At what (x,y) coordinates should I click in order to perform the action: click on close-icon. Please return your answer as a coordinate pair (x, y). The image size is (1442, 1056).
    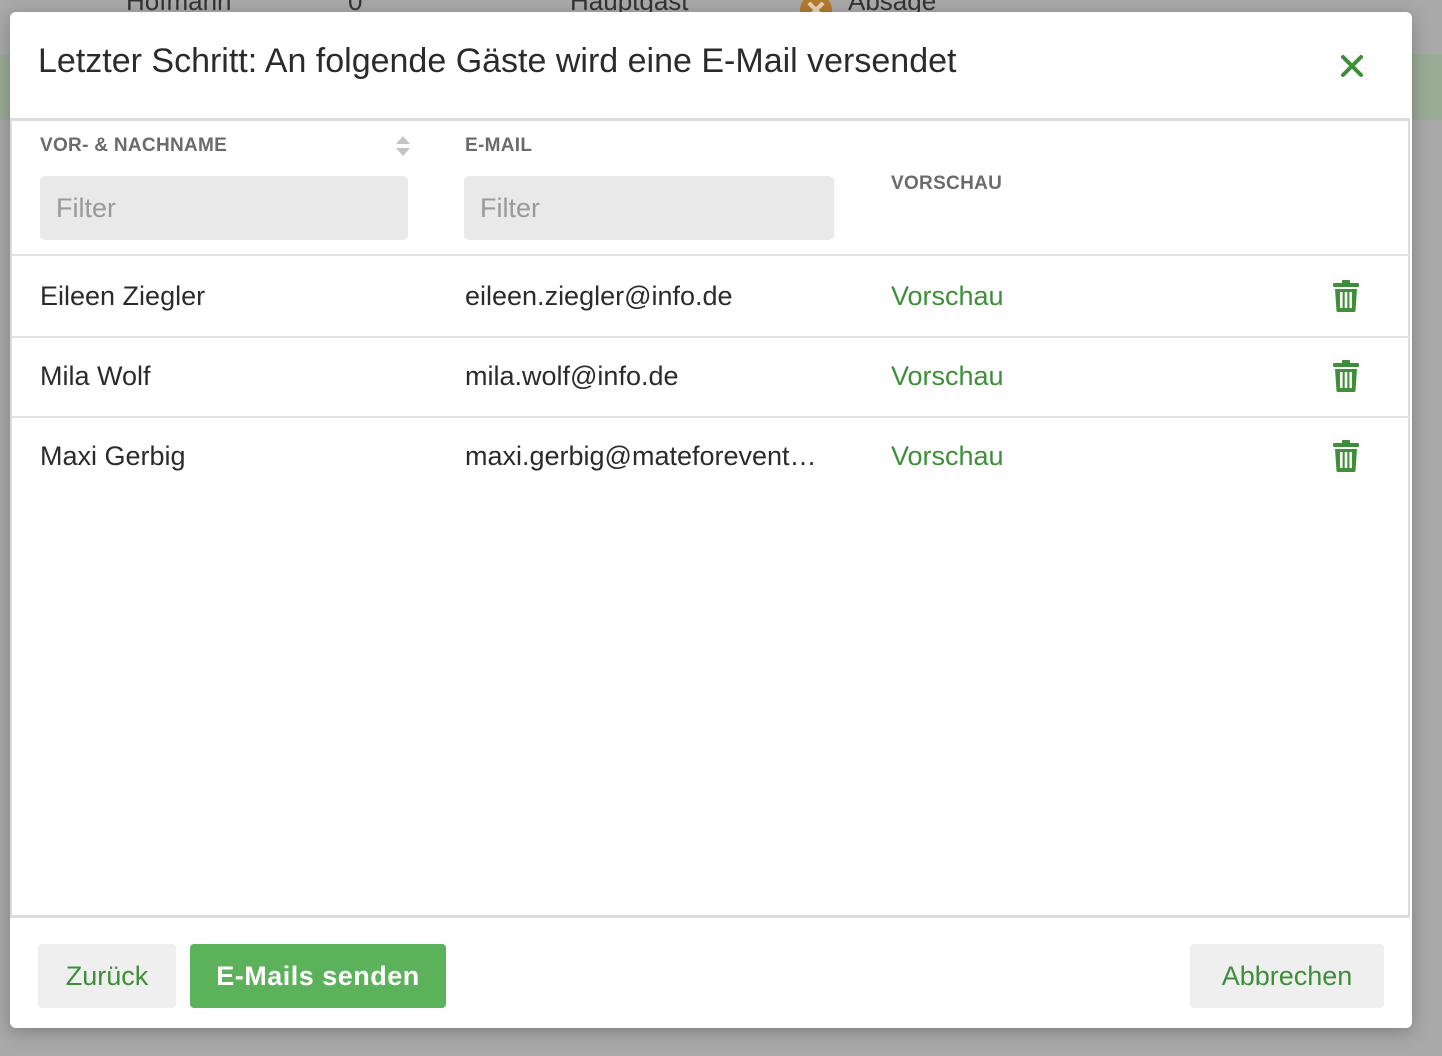
    Looking at the image, I should click on (1352, 66).